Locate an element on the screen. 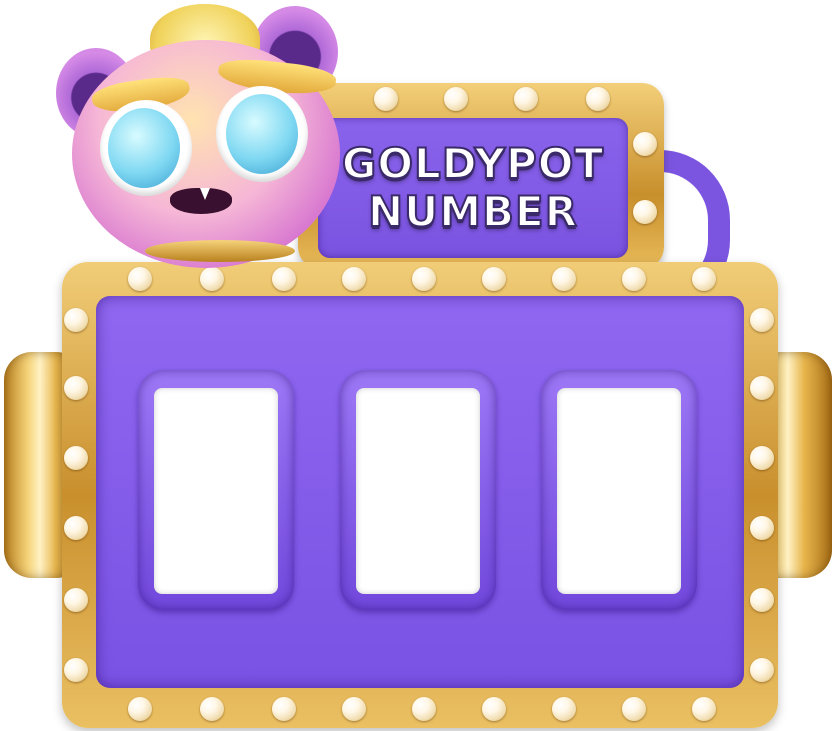  title-line-1: GOLDYPOT is located at coordinates (473, 164).